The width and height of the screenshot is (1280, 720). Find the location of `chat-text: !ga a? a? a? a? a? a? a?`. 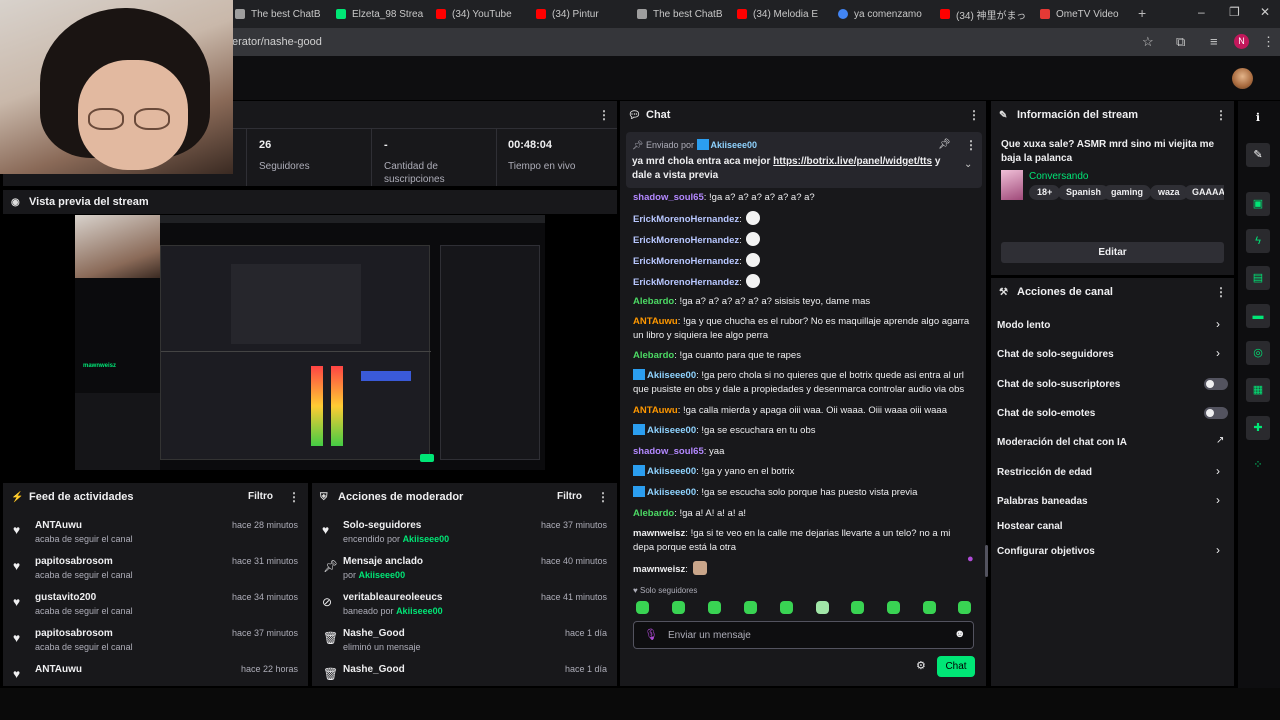

chat-text: !ga a? a? a? a? a? a? a? is located at coordinates (762, 197).